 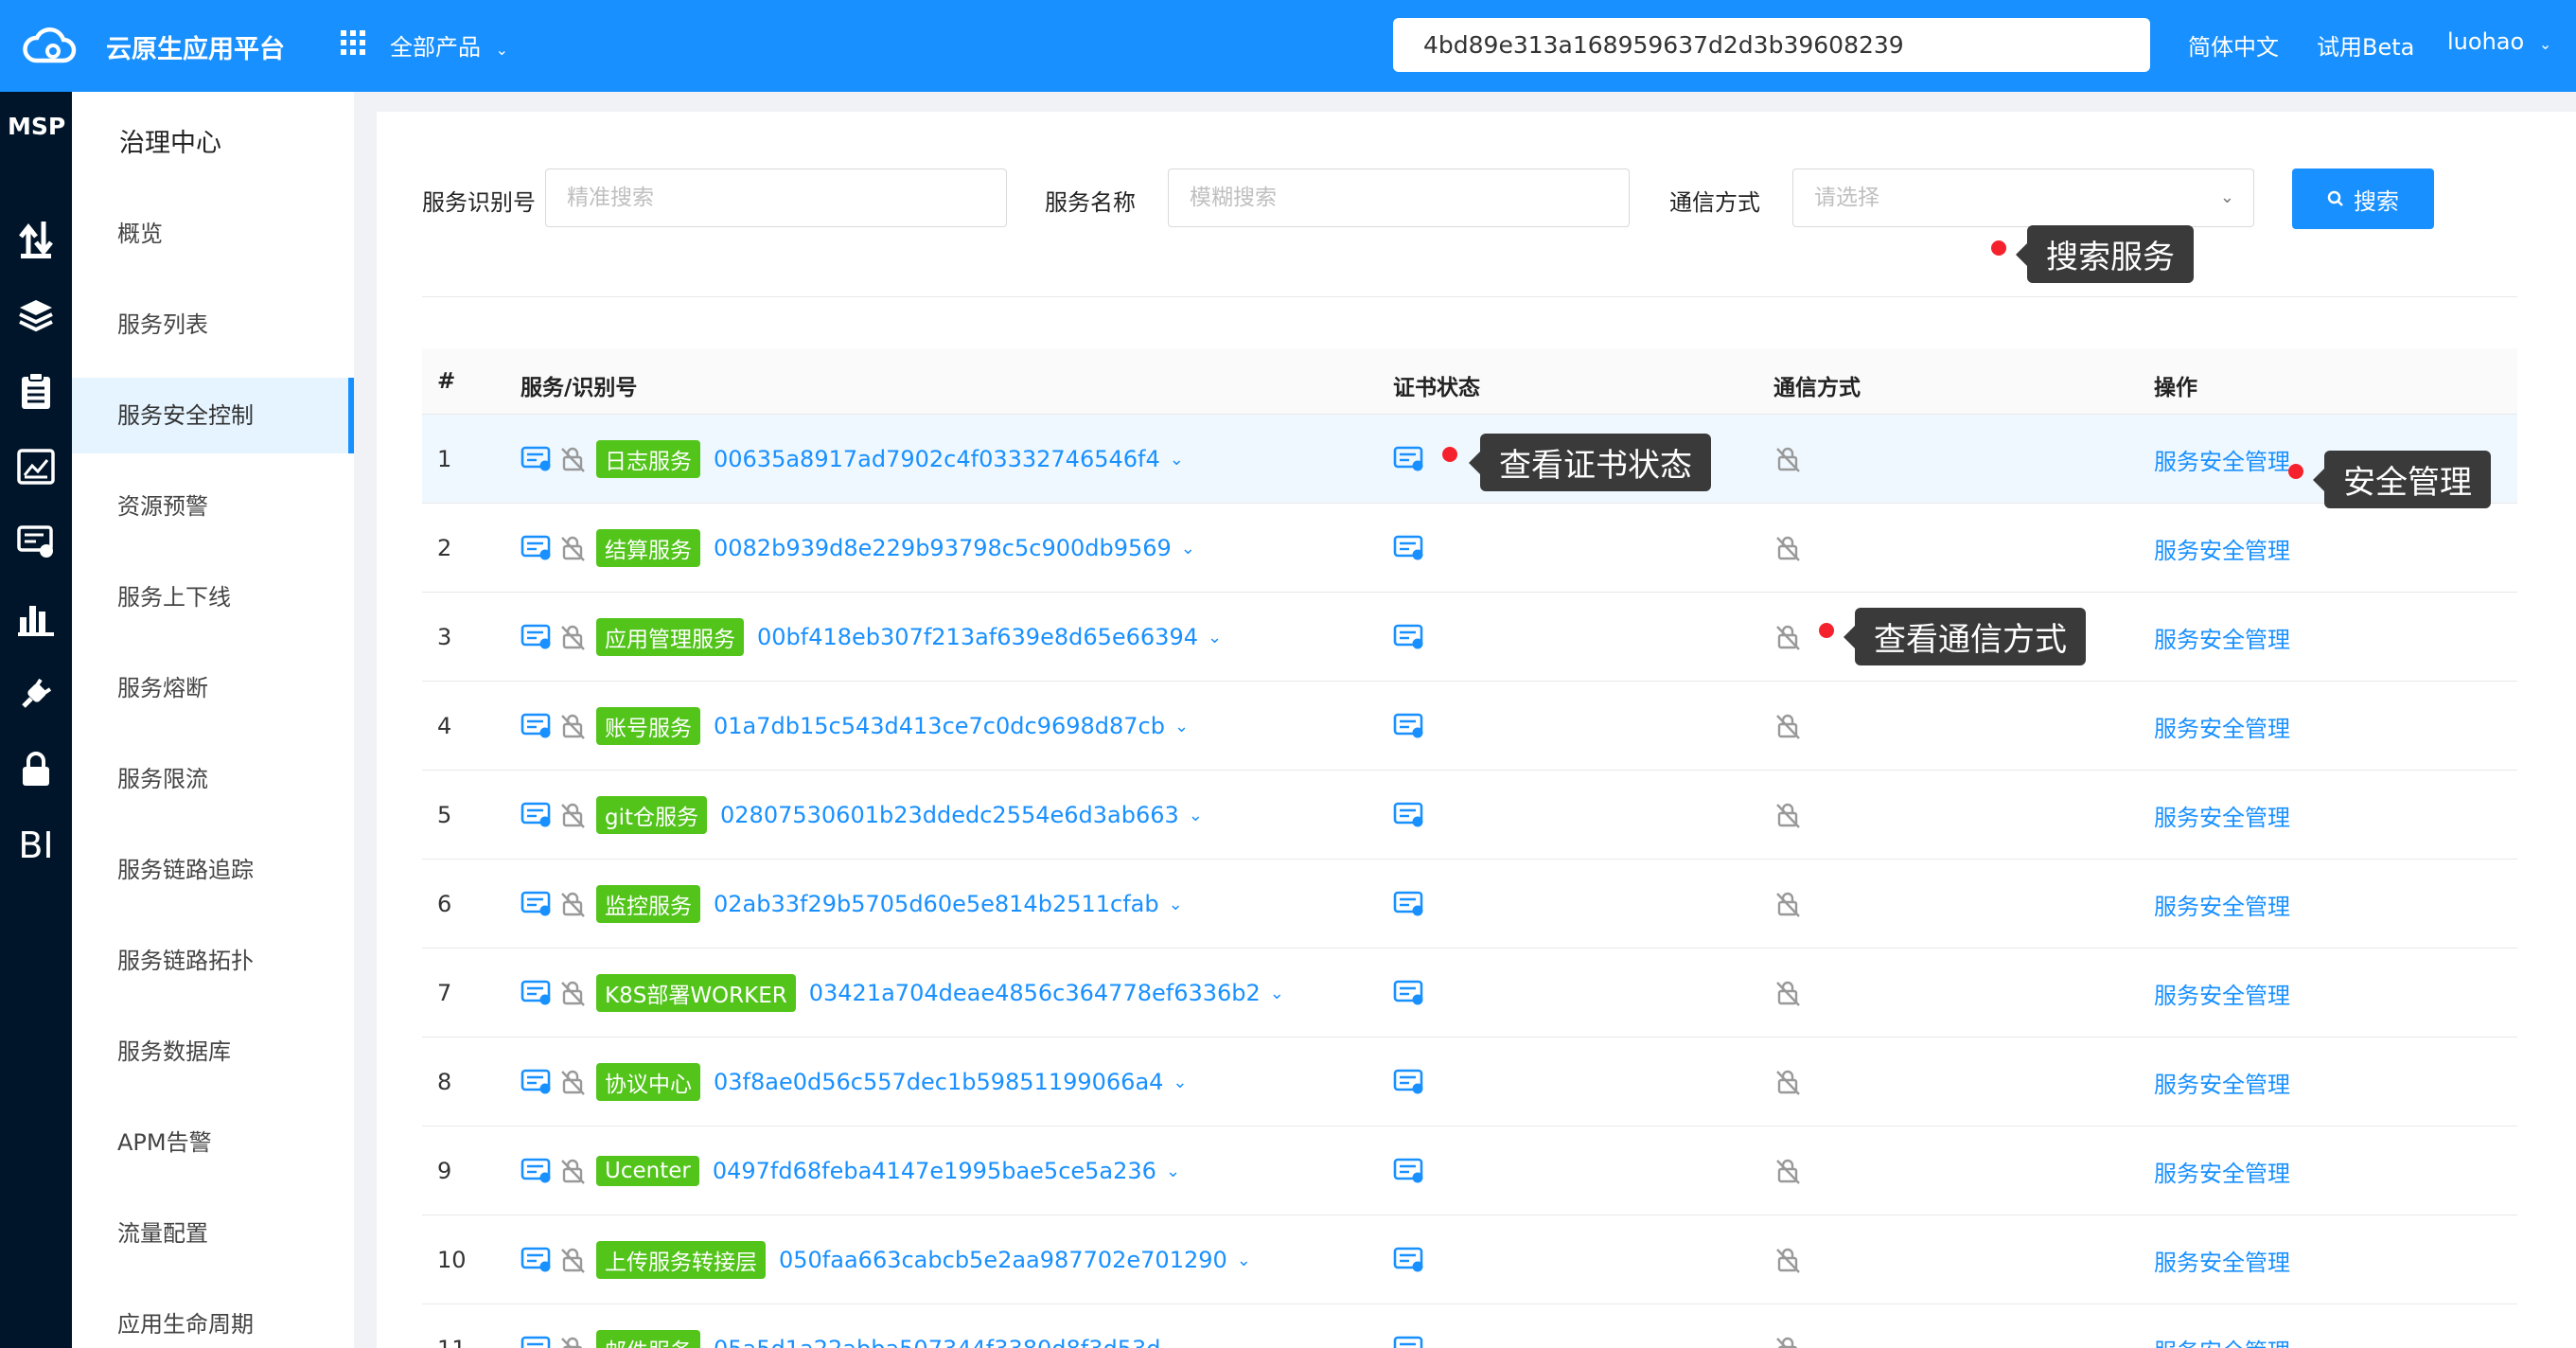 What do you see at coordinates (2023, 197) in the screenshot?
I see `comm-method-select: 请选择 ⌄` at bounding box center [2023, 197].